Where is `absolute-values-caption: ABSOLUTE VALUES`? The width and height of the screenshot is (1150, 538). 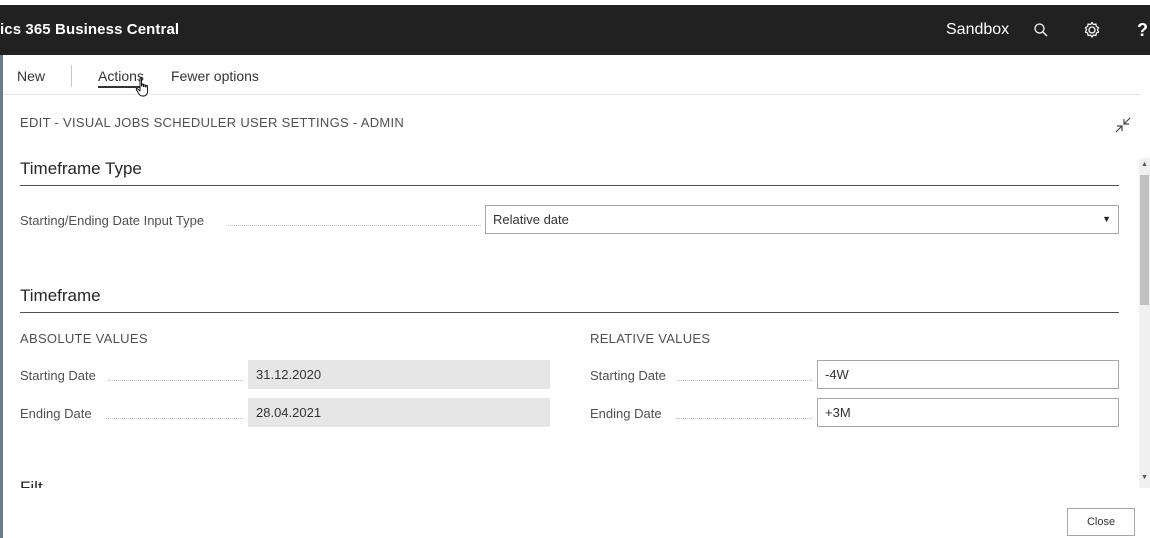 absolute-values-caption: ABSOLUTE VALUES is located at coordinates (84, 338).